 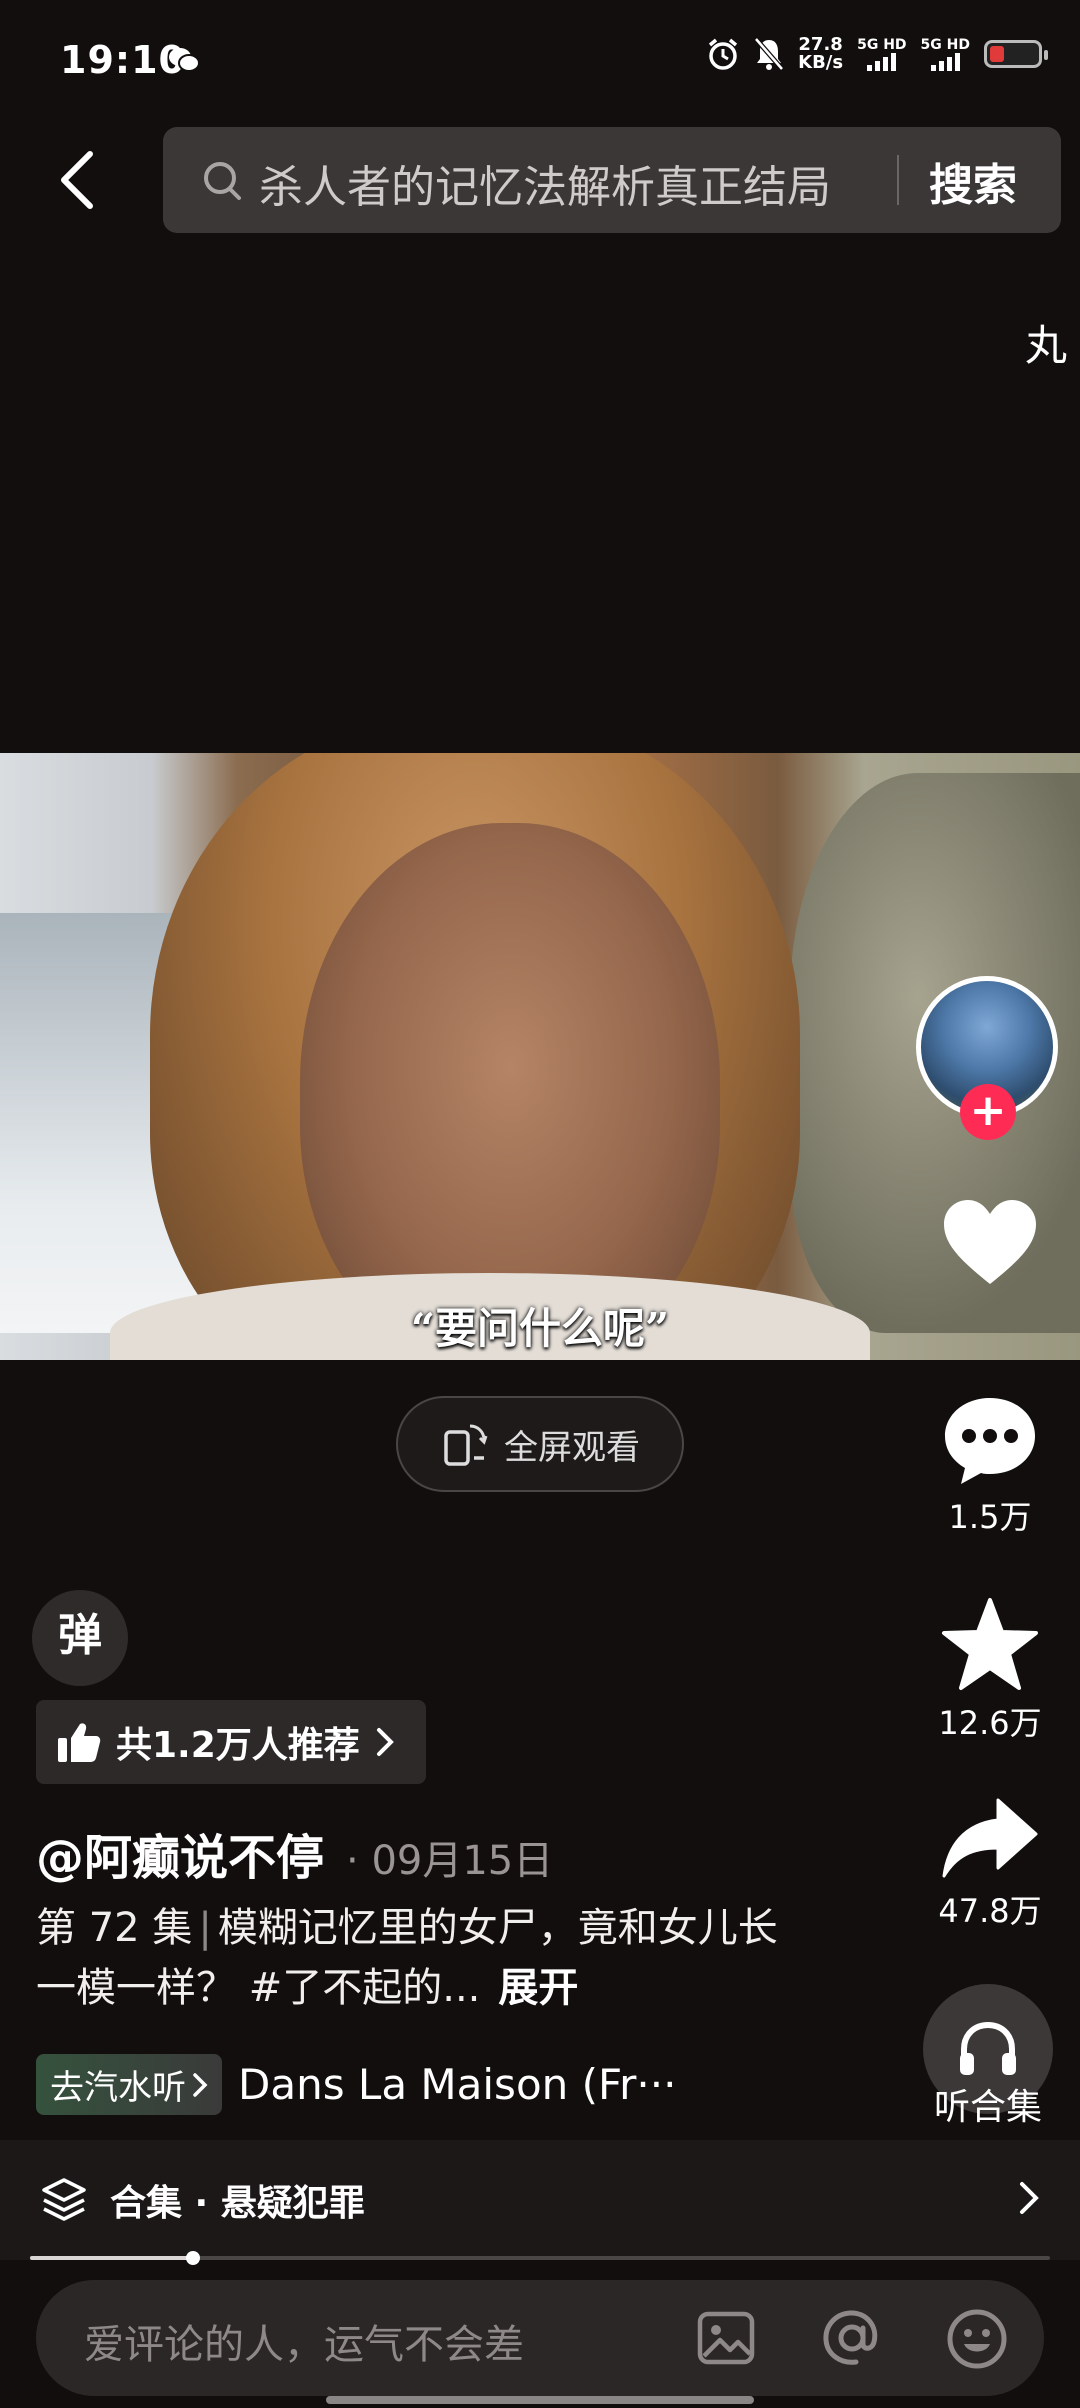 I want to click on wechat-icon, so click(x=184, y=60).